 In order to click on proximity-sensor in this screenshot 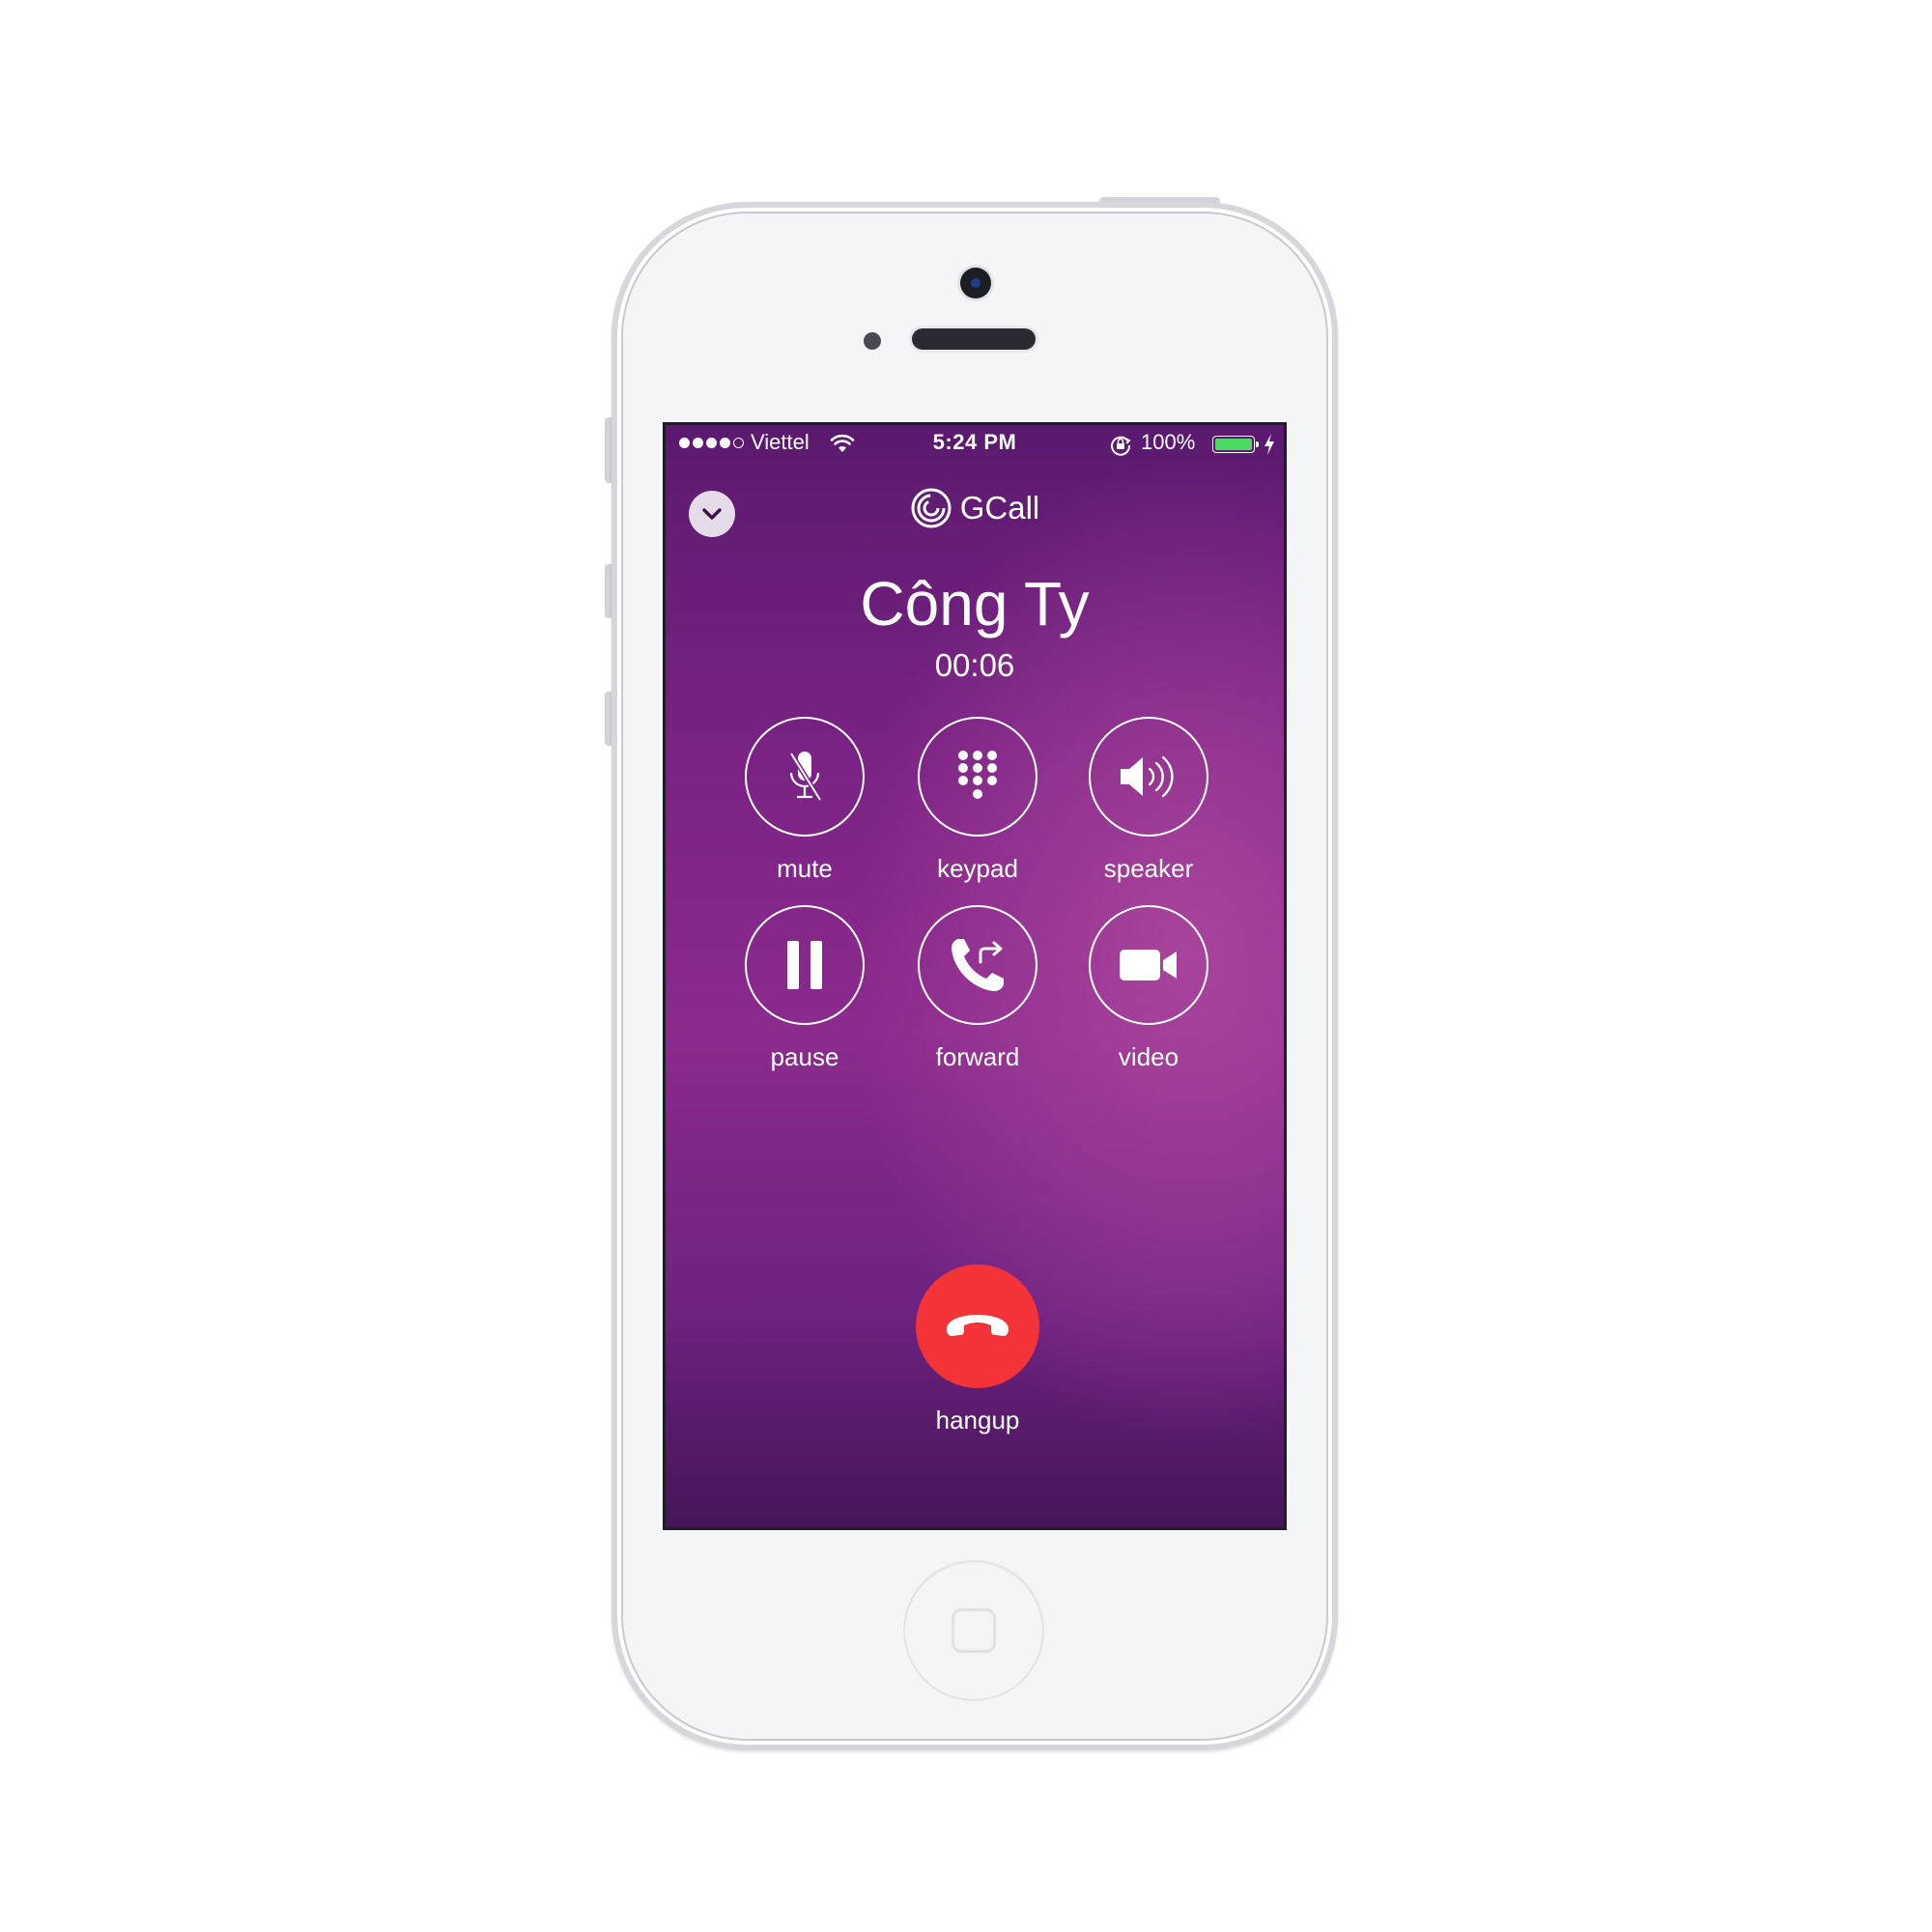, I will do `click(872, 341)`.